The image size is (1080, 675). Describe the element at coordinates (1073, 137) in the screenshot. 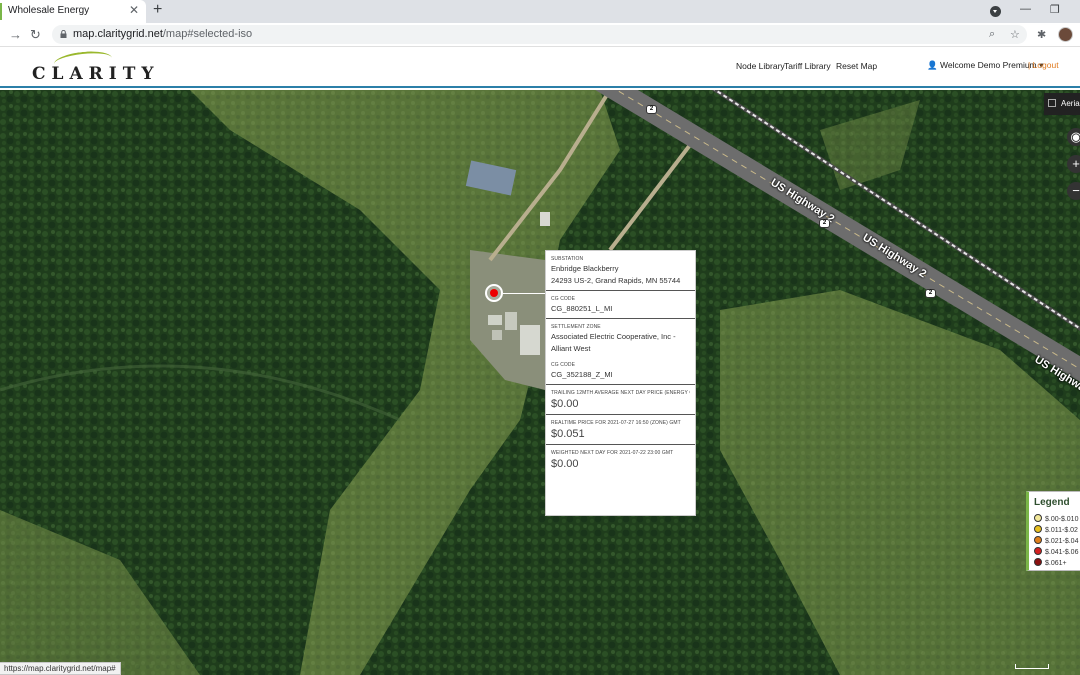

I see `locate-icon: ◉` at that location.